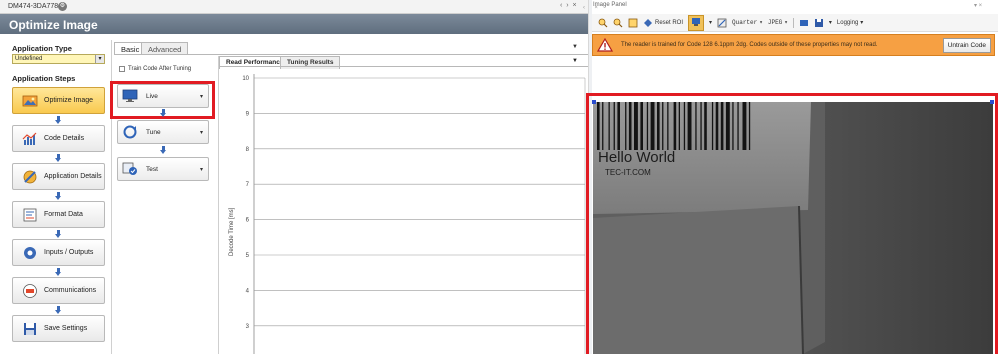  Describe the element at coordinates (129, 168) in the screenshot. I see `test-icon` at that location.